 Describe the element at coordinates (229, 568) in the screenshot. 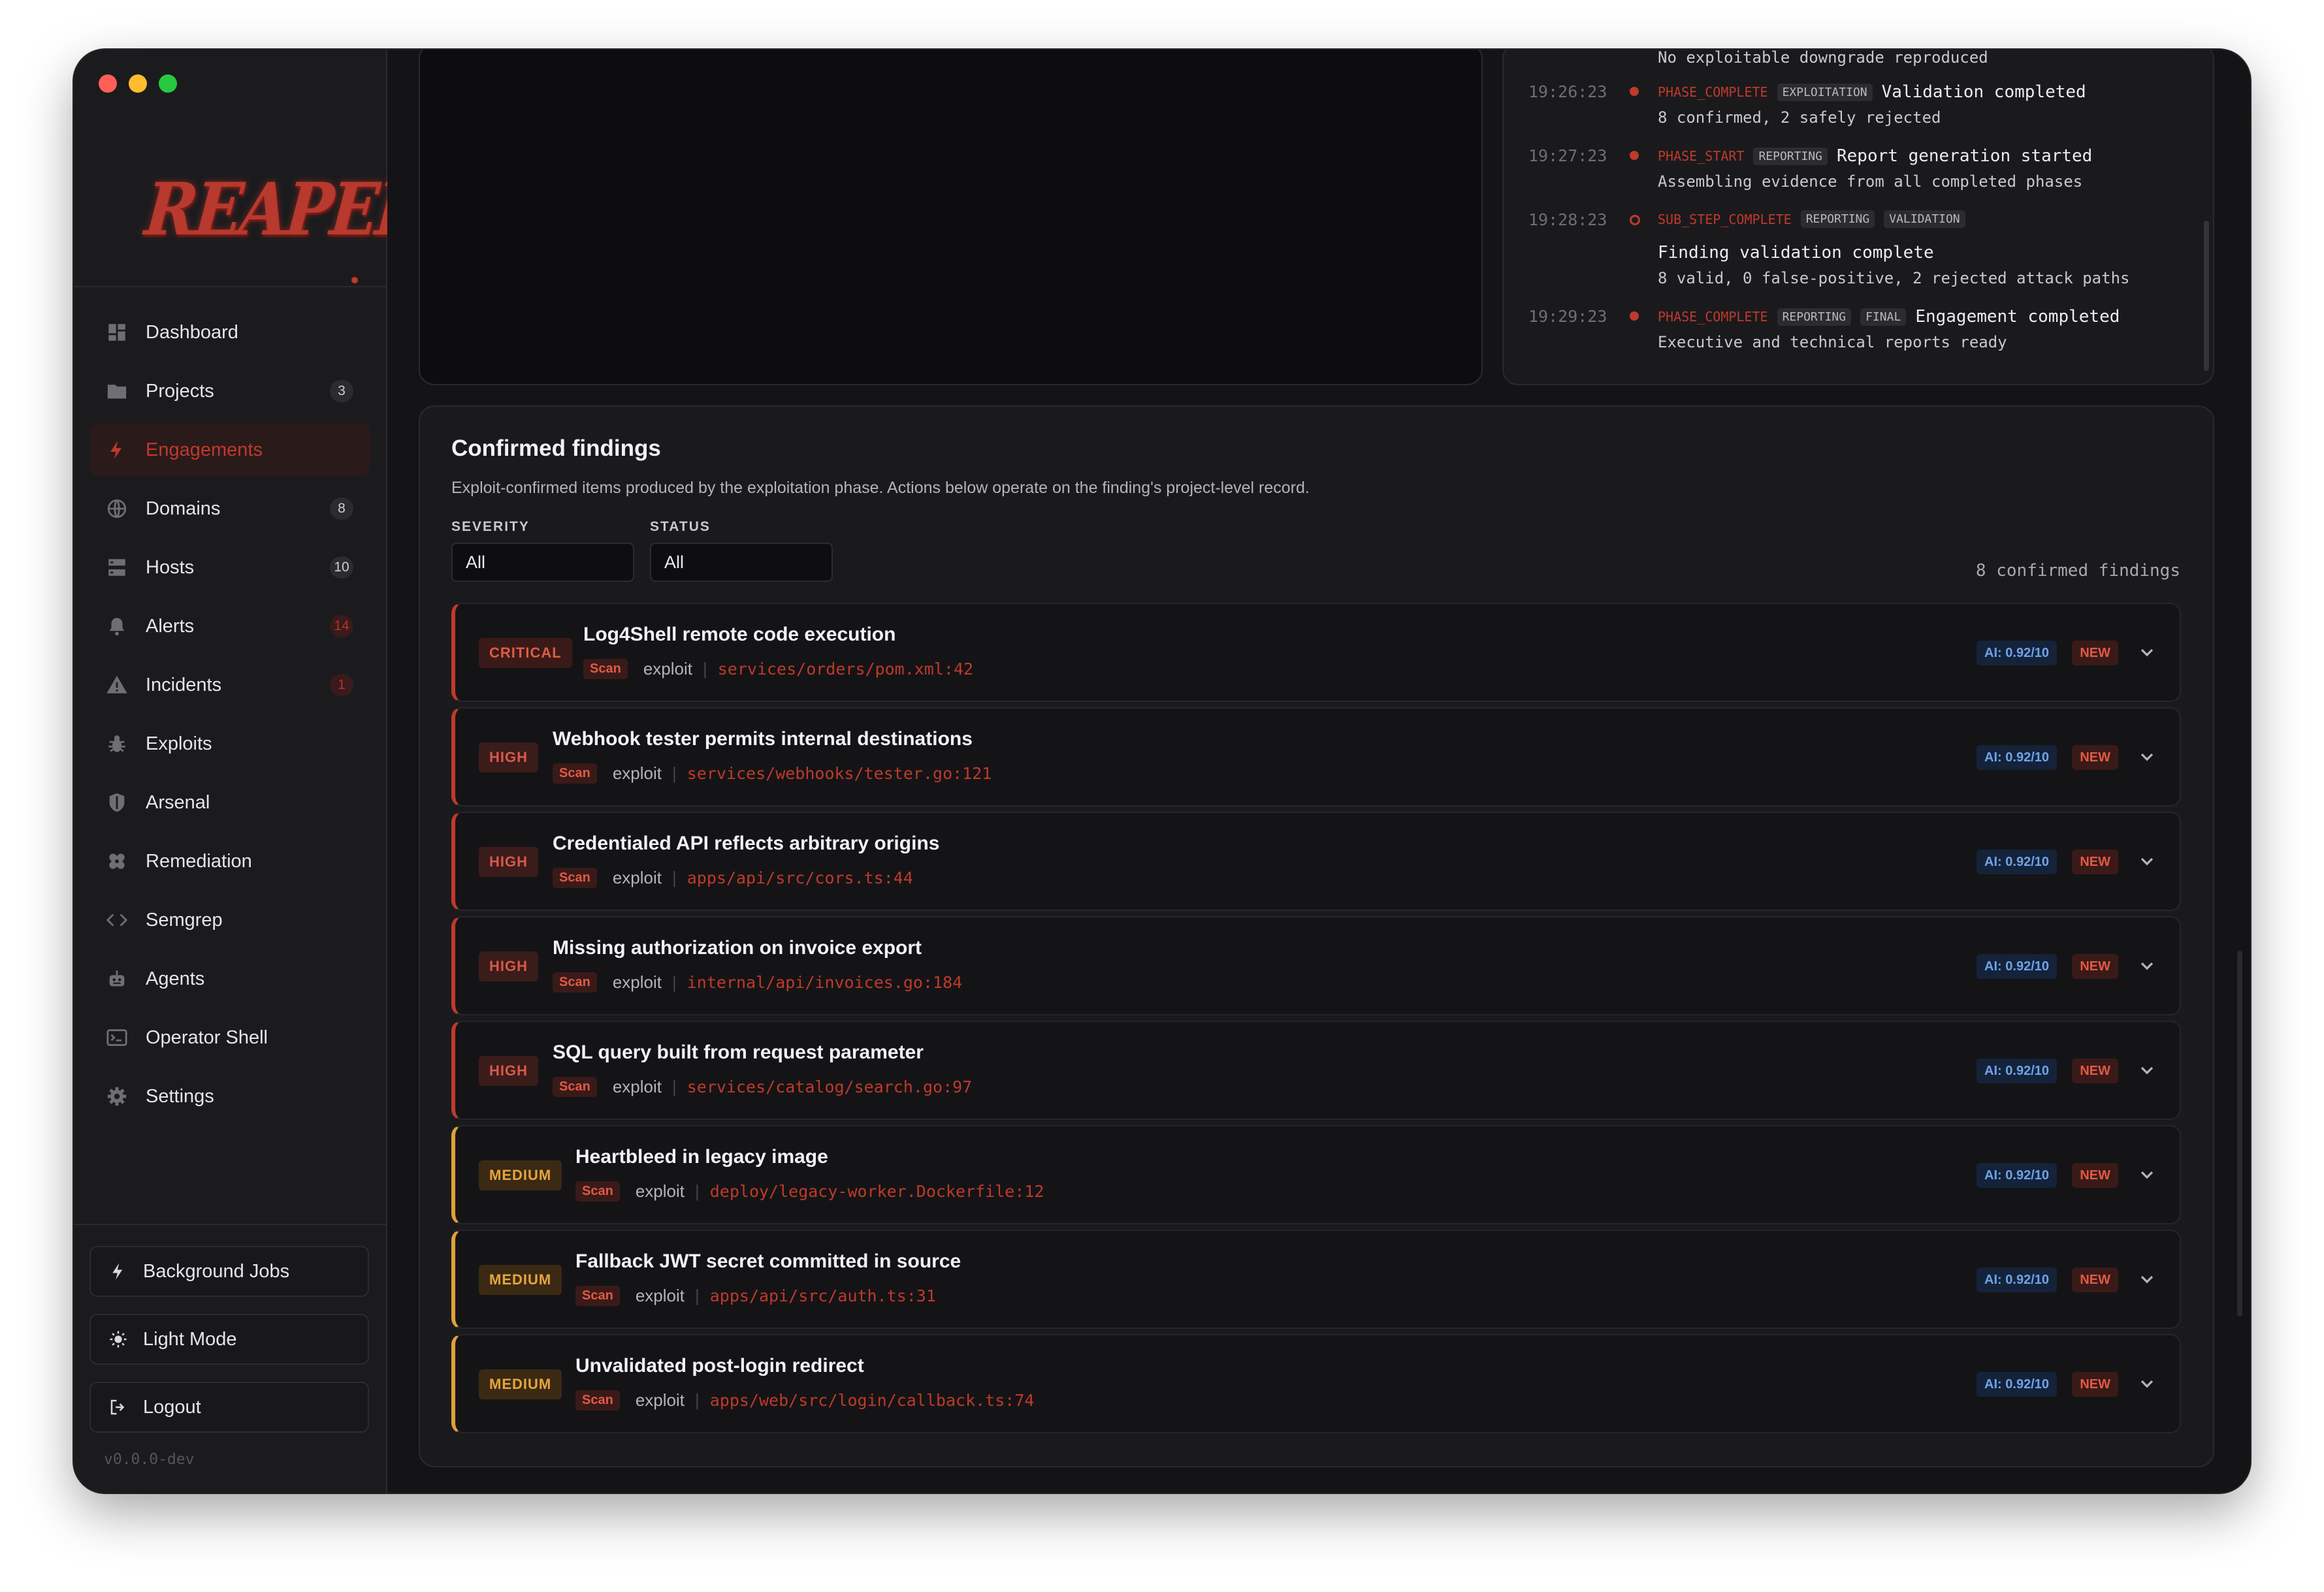

I see `sidebar-item-hosts: Hosts 10` at that location.